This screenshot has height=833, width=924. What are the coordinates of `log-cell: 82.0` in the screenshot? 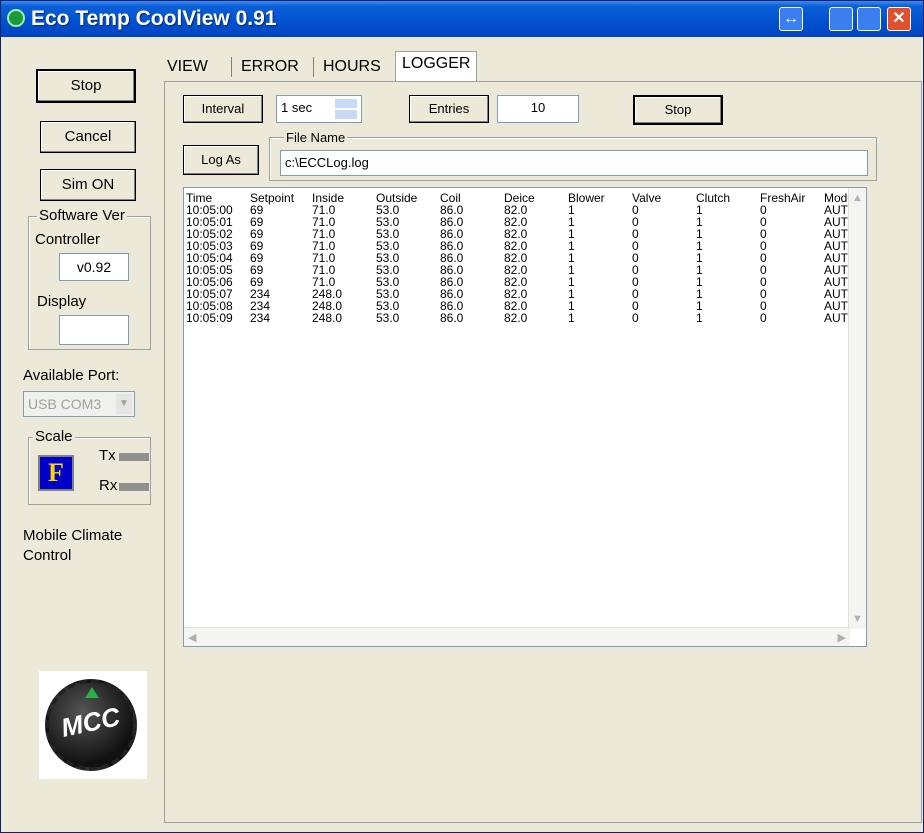 It's located at (516, 318).